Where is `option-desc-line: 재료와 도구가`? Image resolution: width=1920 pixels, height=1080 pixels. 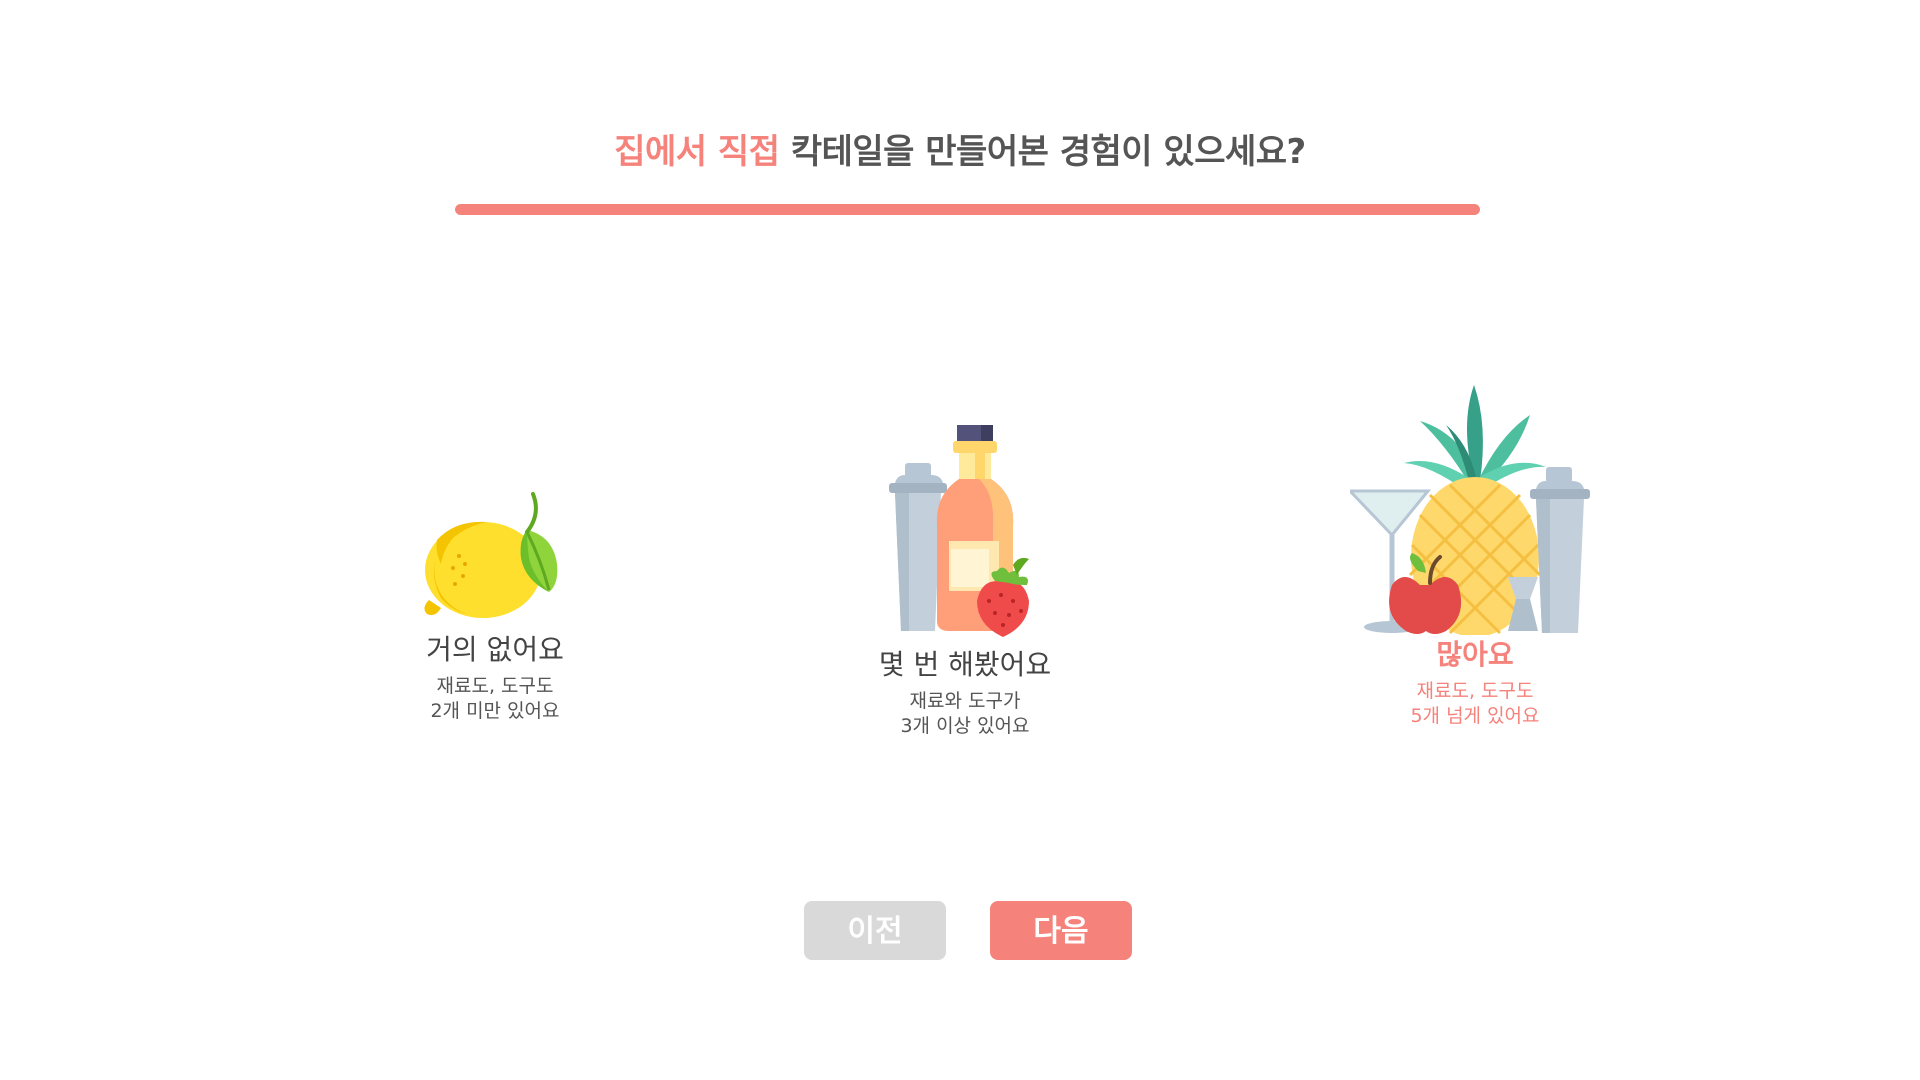 option-desc-line: 재료와 도구가 is located at coordinates (965, 701).